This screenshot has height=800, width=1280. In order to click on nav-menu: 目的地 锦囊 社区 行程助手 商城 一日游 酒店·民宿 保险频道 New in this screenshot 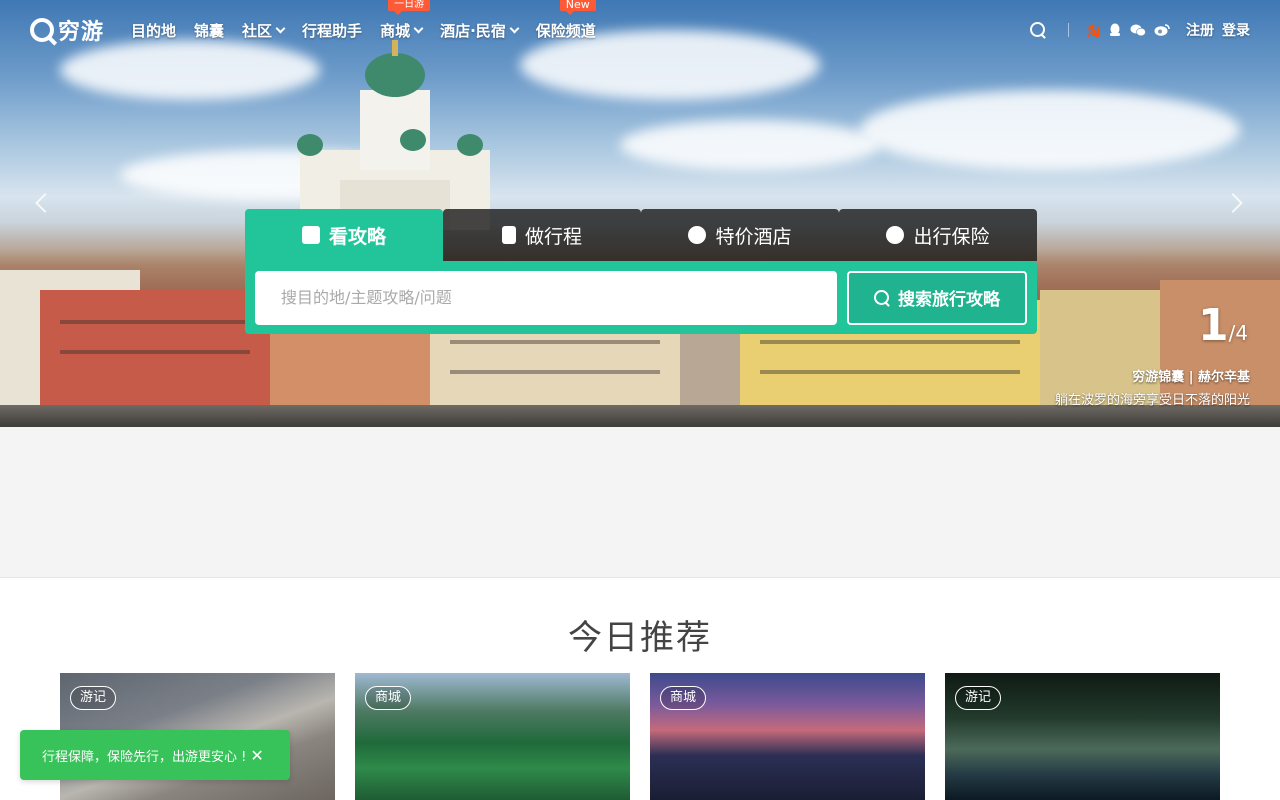, I will do `click(372, 30)`.